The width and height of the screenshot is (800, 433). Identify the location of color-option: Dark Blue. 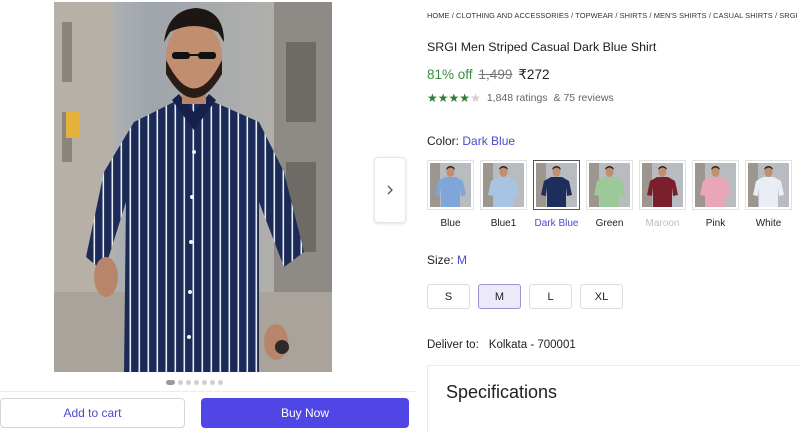
(556, 194).